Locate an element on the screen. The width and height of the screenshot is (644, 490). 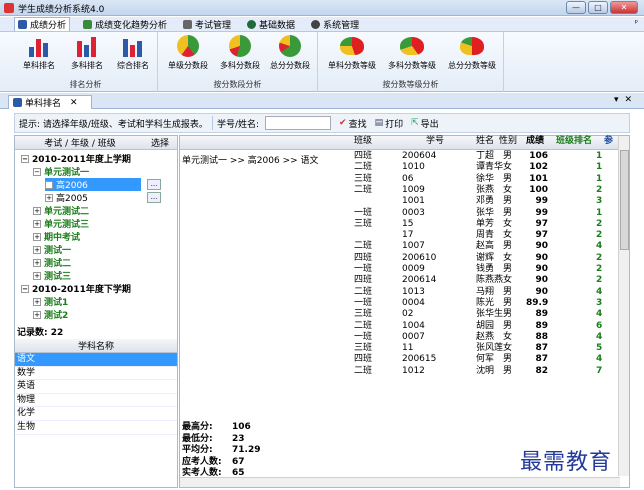
tab-single-subject-rank: 单科排名 ✕ is located at coordinates (50, 102).